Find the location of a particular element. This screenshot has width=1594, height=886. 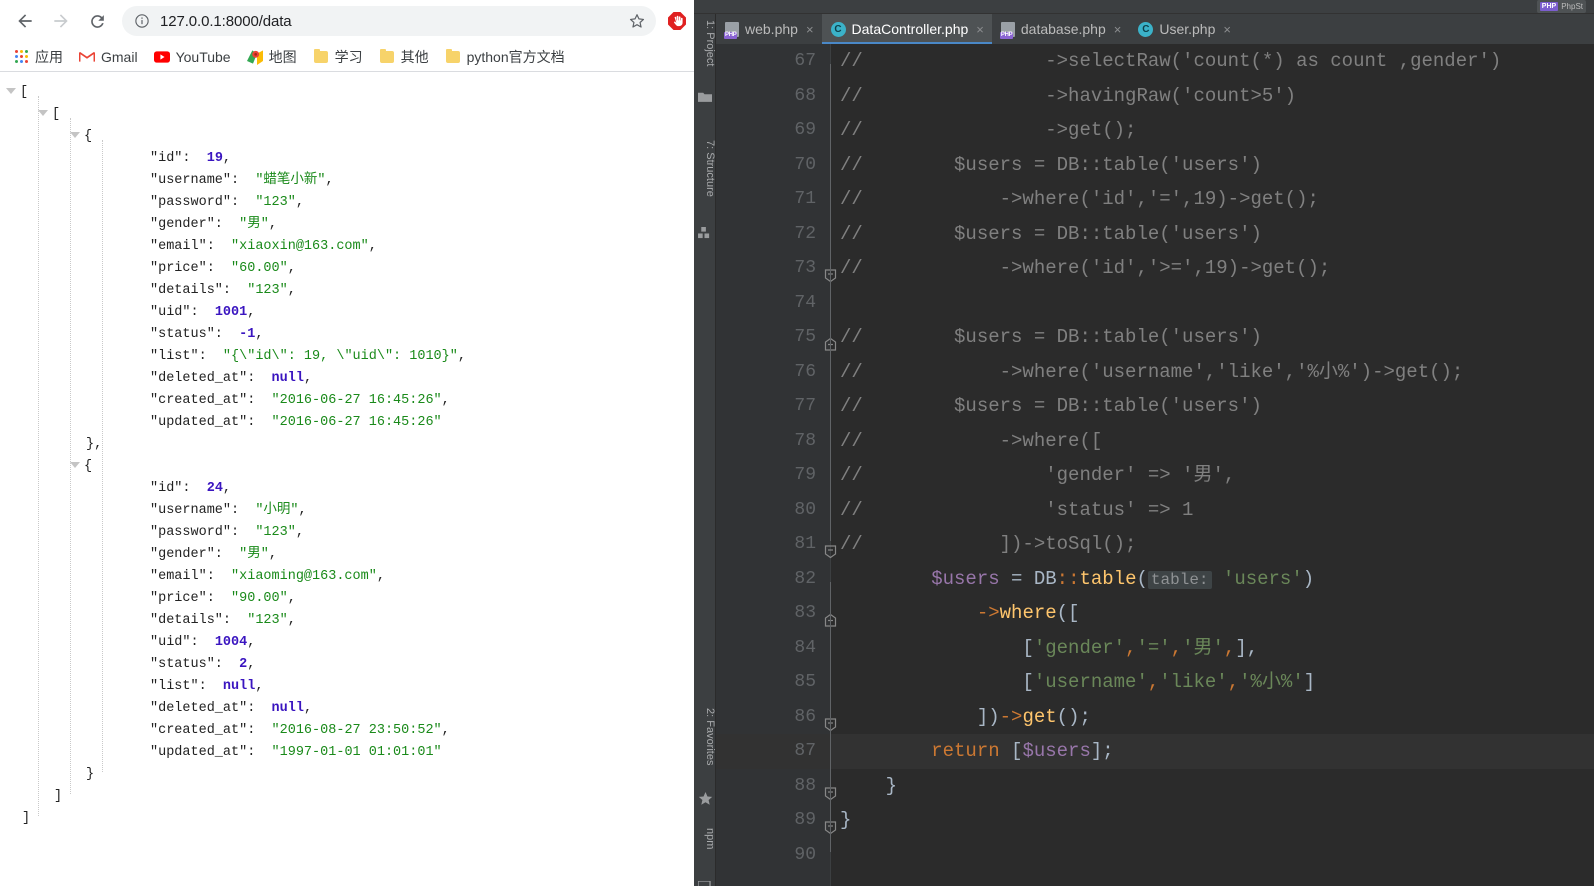

address-bar: 127.0.0.1:8000/data is located at coordinates (389, 21).